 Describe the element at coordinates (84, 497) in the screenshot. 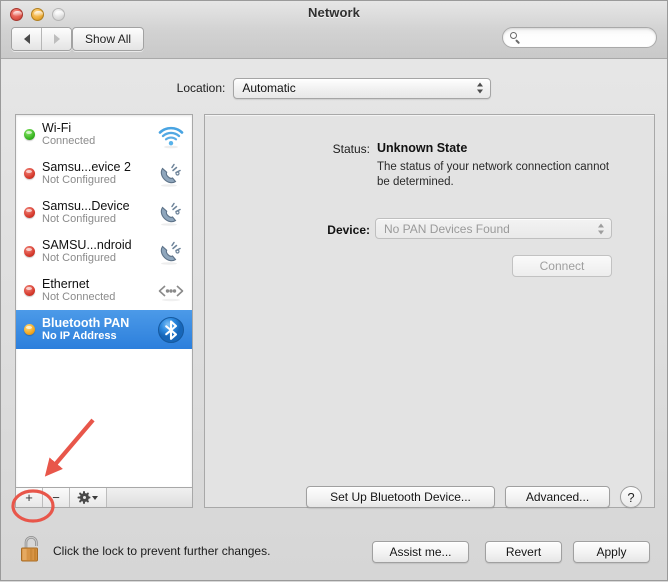

I see `gear-icon` at that location.